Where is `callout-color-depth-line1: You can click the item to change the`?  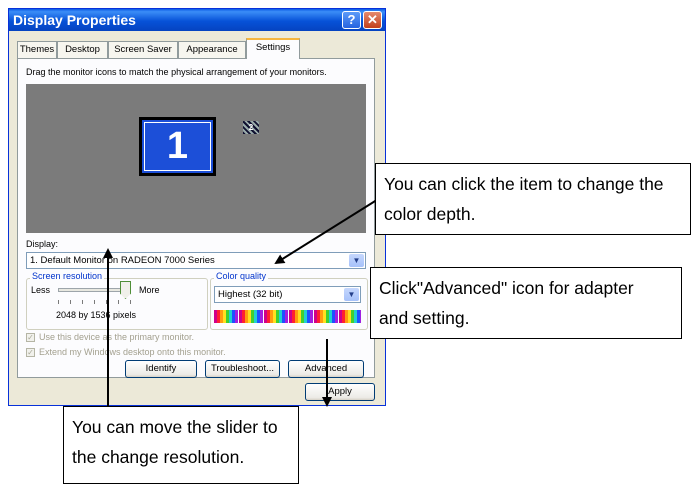
callout-color-depth-line1: You can click the item to change the is located at coordinates (524, 184).